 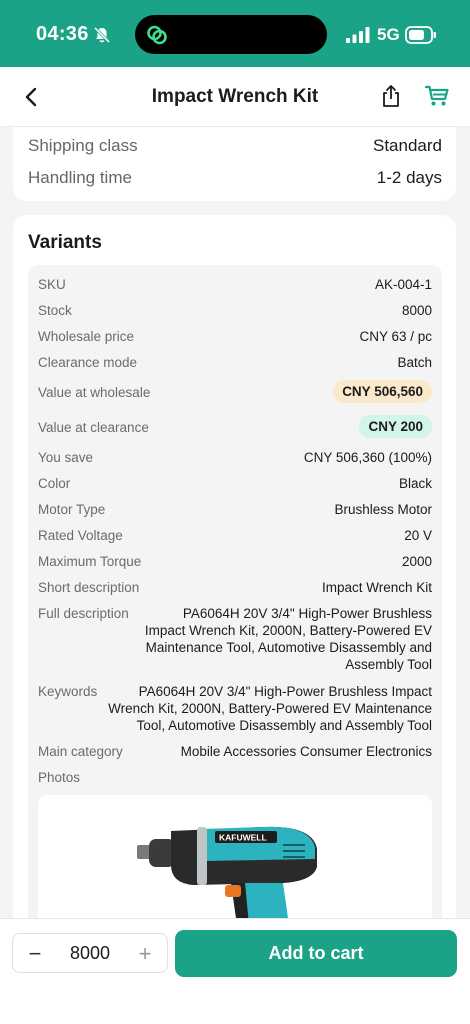 I want to click on detail-label: Full description, so click(x=83, y=613).